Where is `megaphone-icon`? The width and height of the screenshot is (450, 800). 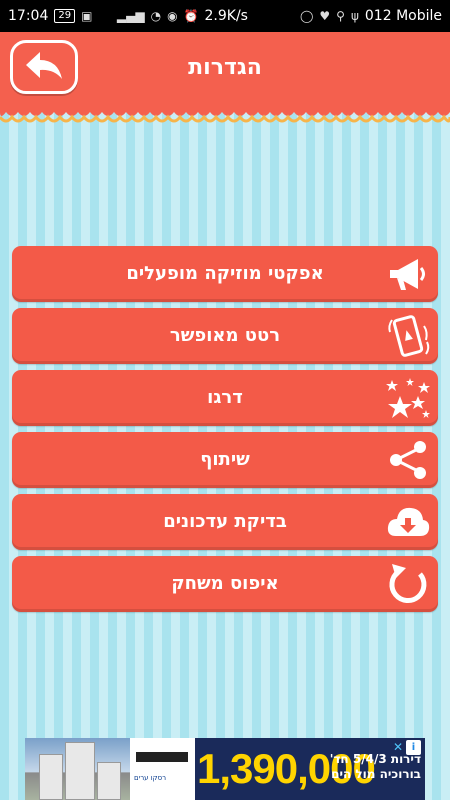
megaphone-icon is located at coordinates (407, 274).